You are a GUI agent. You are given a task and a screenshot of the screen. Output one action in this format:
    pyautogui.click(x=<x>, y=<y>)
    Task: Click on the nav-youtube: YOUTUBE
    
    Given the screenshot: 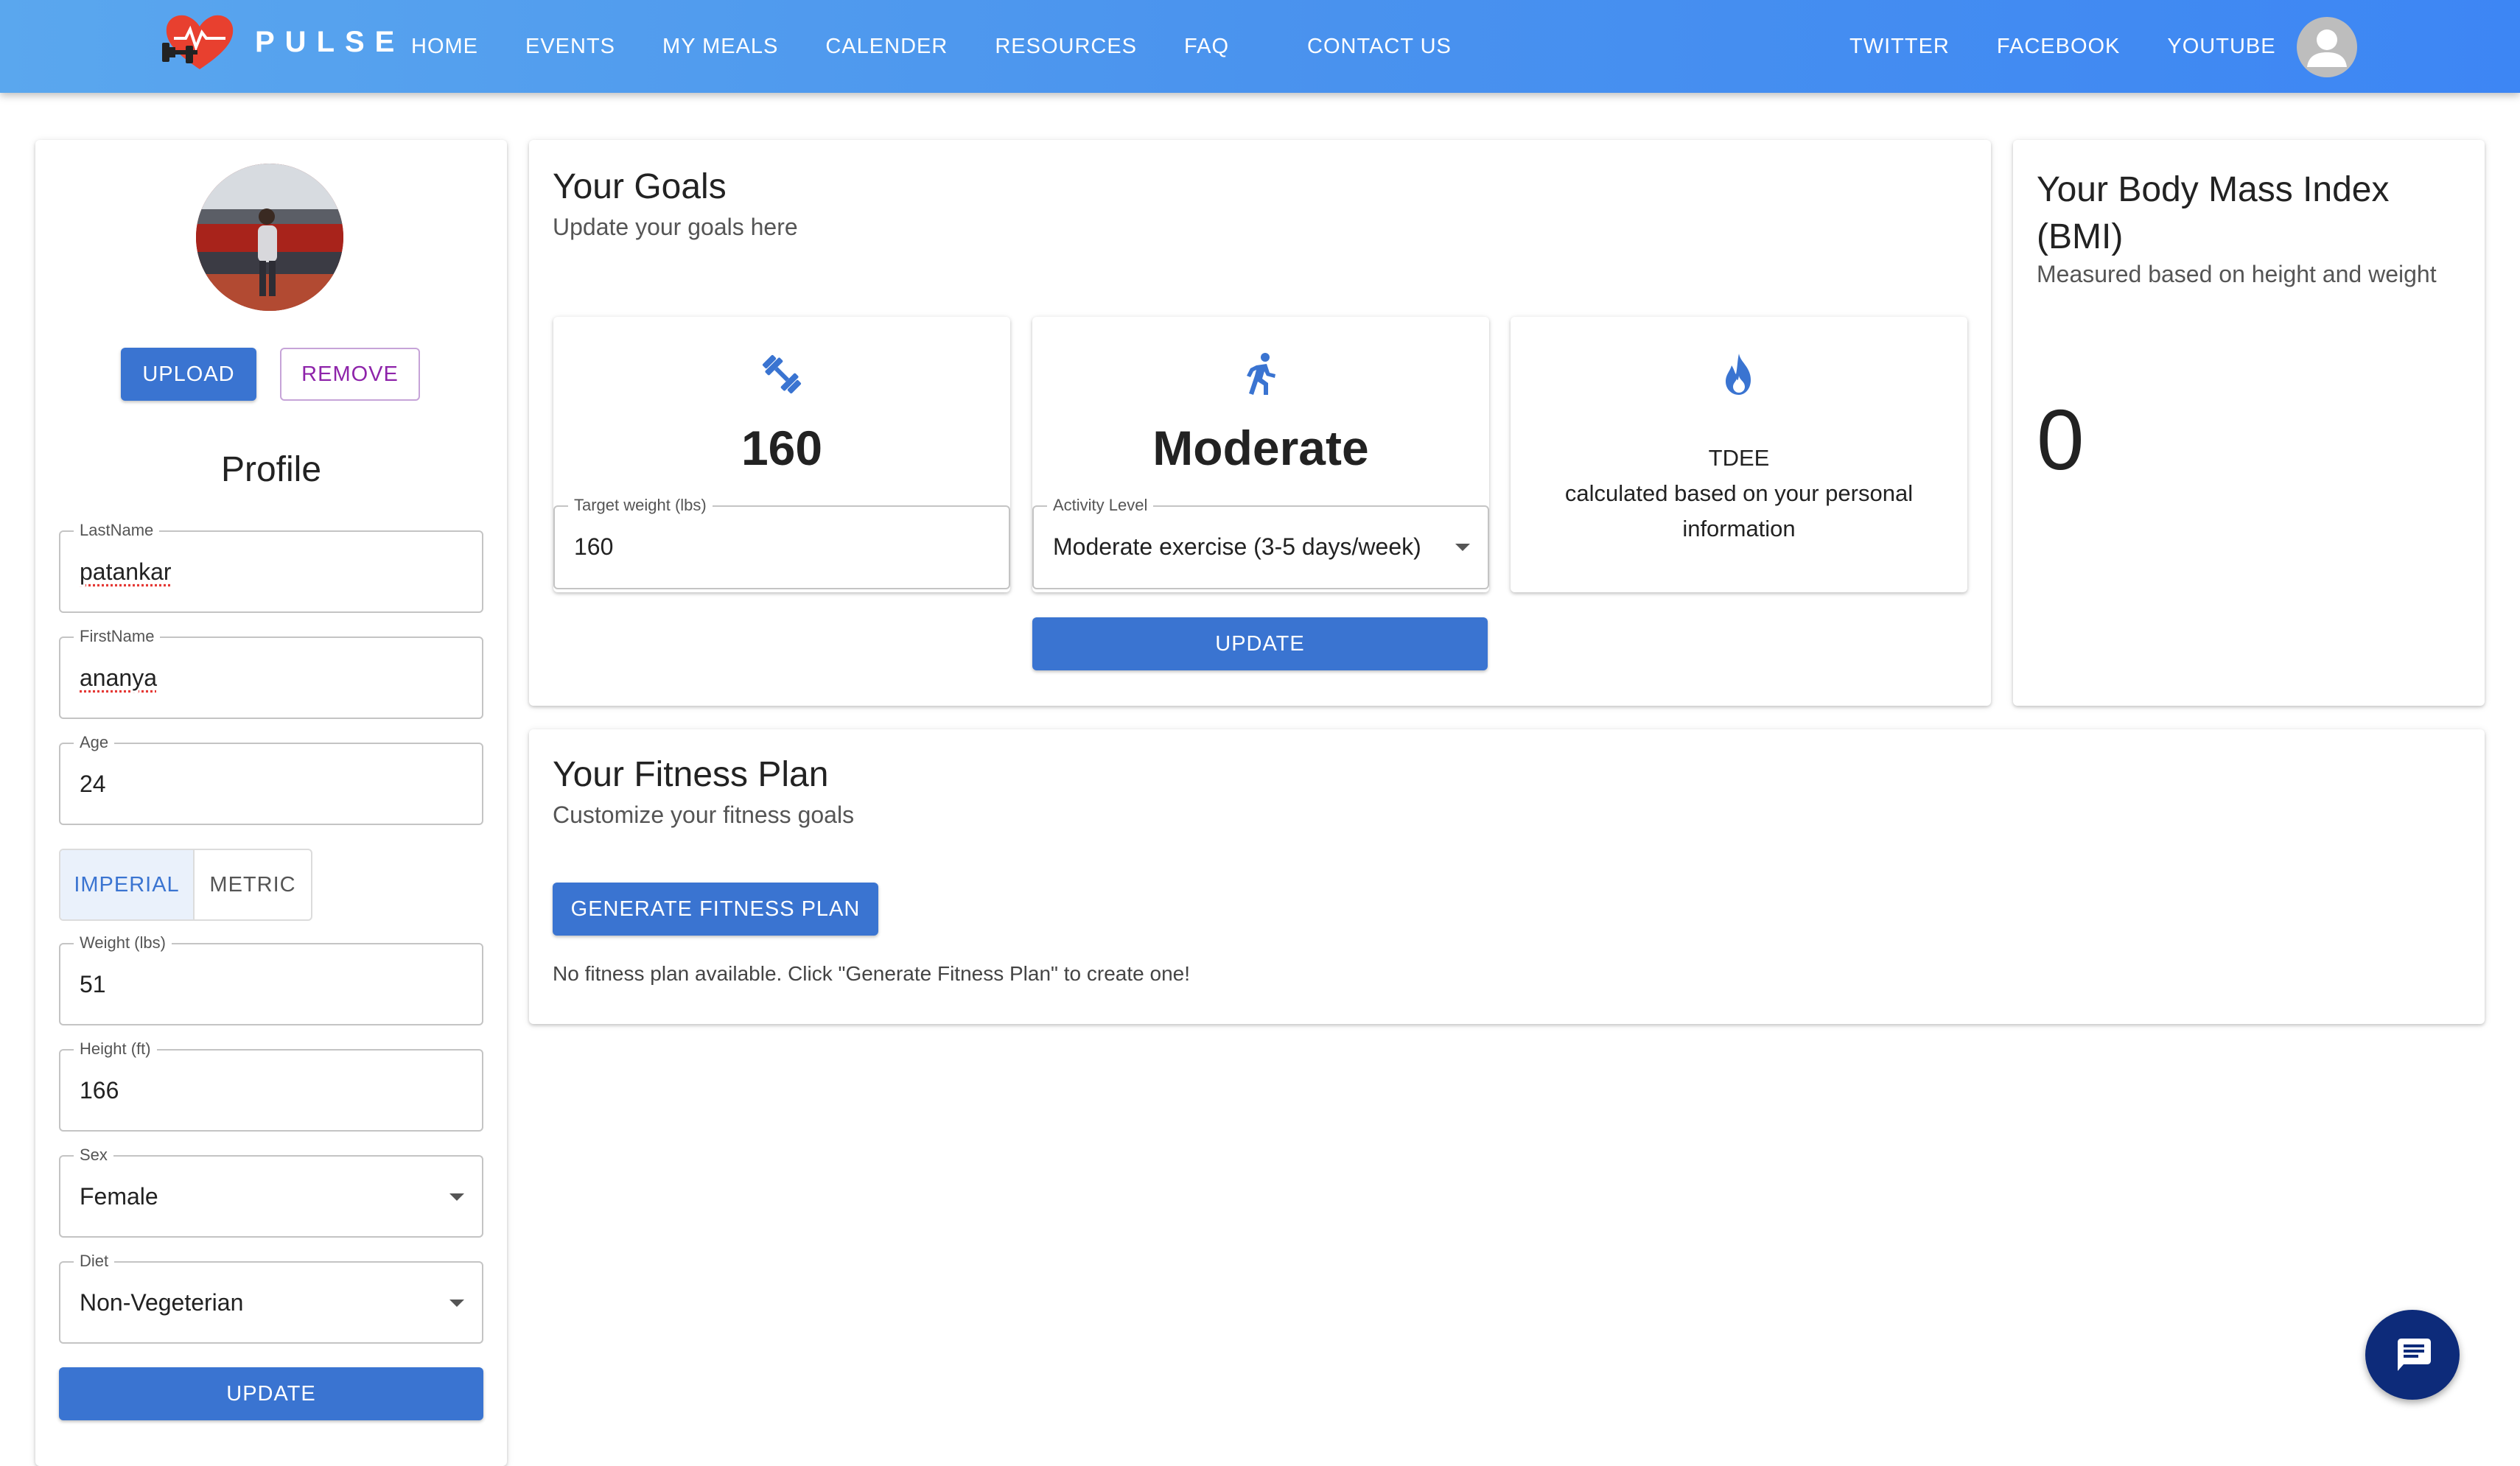 What is the action you would take?
    pyautogui.click(x=2221, y=47)
    